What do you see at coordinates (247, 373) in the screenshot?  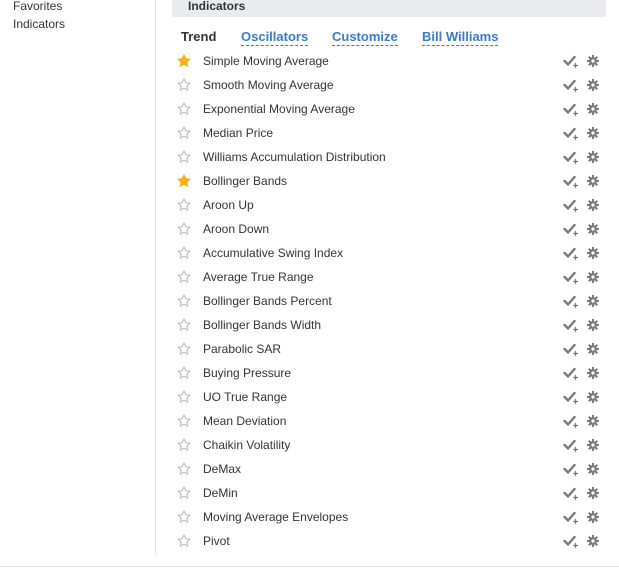 I see `indicator-name: Buying Pressure` at bounding box center [247, 373].